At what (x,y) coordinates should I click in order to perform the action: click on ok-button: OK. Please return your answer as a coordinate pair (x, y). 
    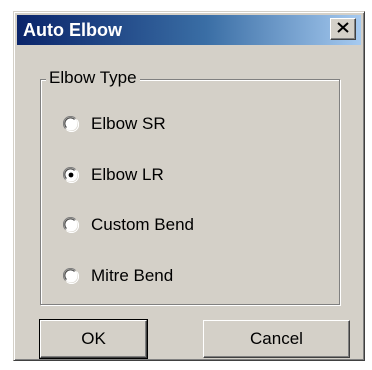
    Looking at the image, I should click on (93, 339).